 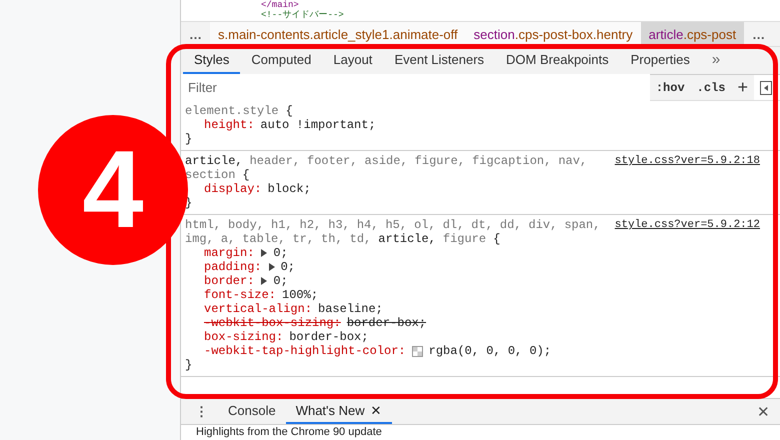 What do you see at coordinates (440, 161) in the screenshot?
I see `css-selector: figure,` at bounding box center [440, 161].